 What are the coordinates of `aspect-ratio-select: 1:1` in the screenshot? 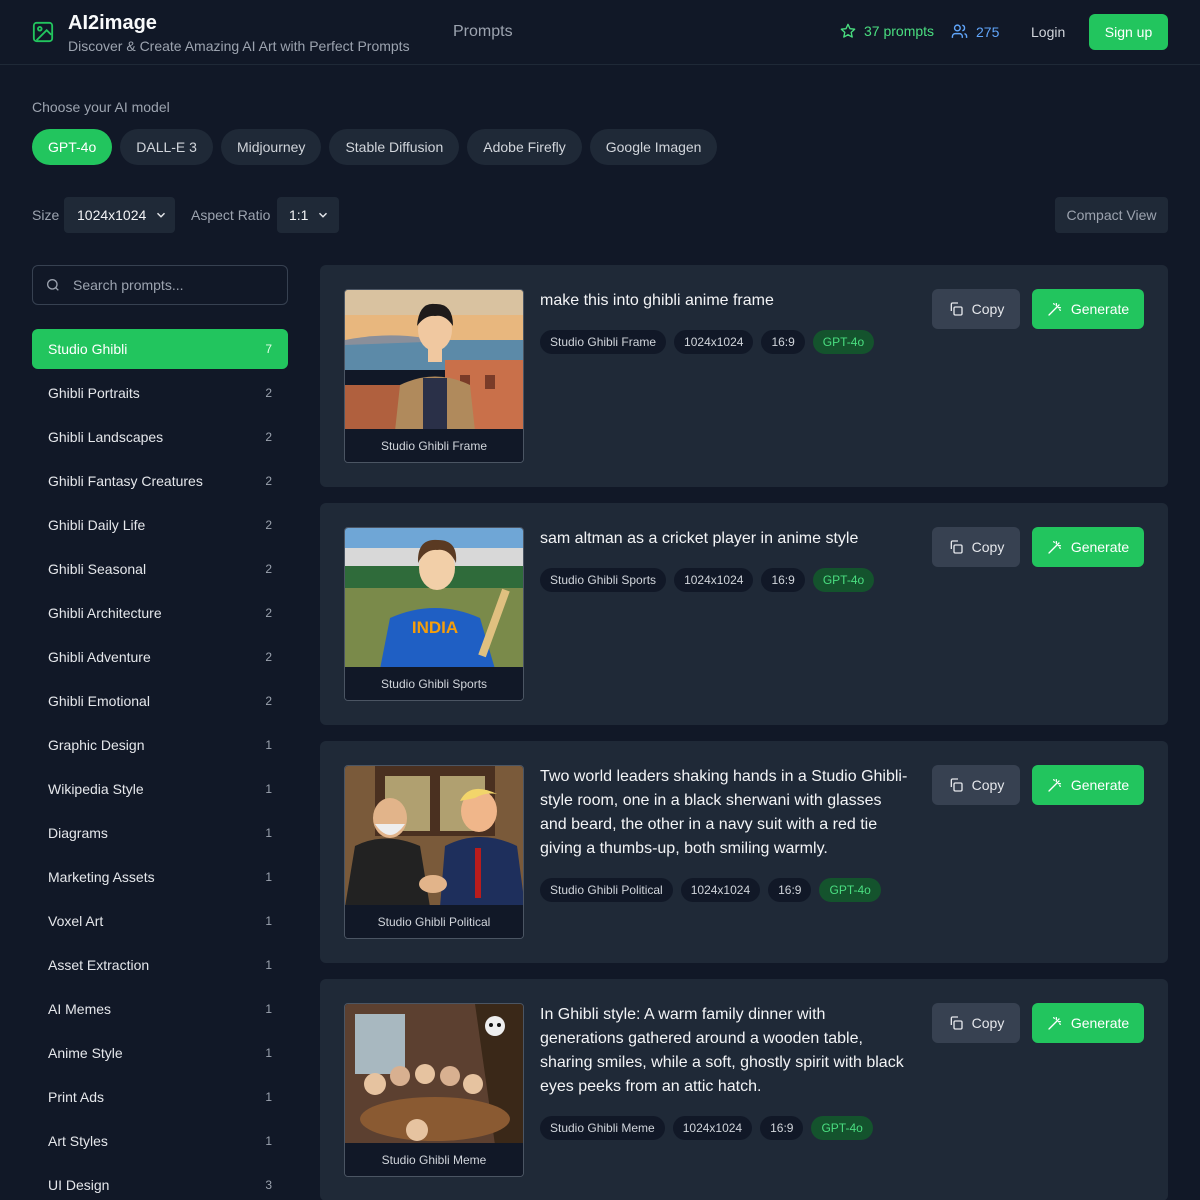 It's located at (308, 215).